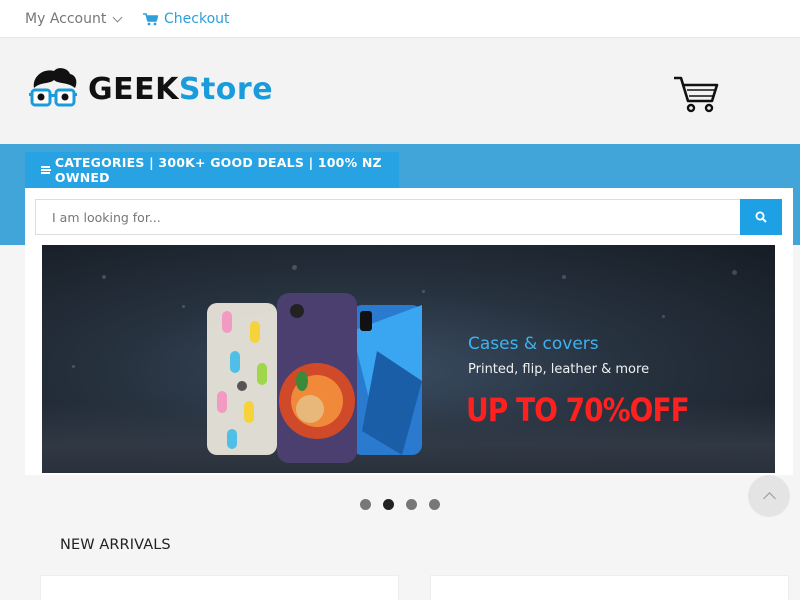 This screenshot has width=800, height=600. What do you see at coordinates (400, 19) in the screenshot?
I see `top-bar: My Account Checkout` at bounding box center [400, 19].